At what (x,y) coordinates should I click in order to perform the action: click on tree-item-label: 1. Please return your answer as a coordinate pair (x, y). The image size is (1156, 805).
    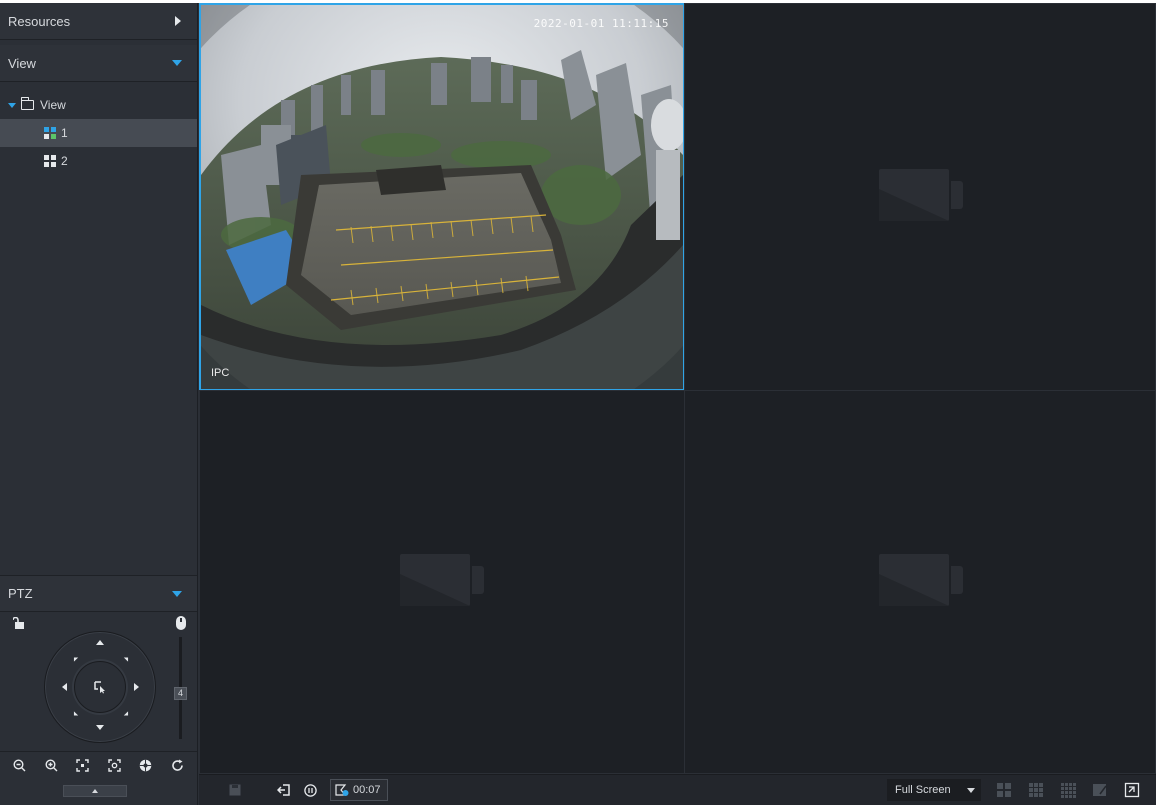
    Looking at the image, I should click on (64, 133).